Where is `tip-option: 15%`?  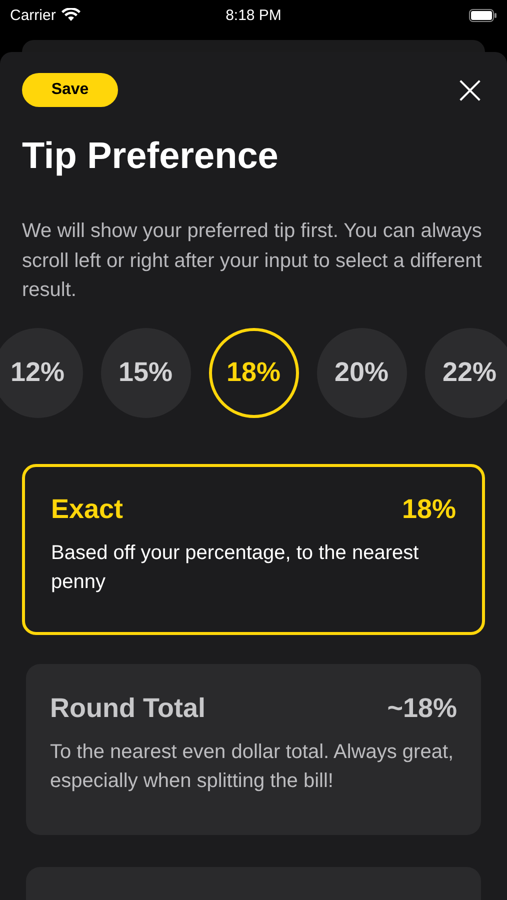
tip-option: 15% is located at coordinates (145, 373).